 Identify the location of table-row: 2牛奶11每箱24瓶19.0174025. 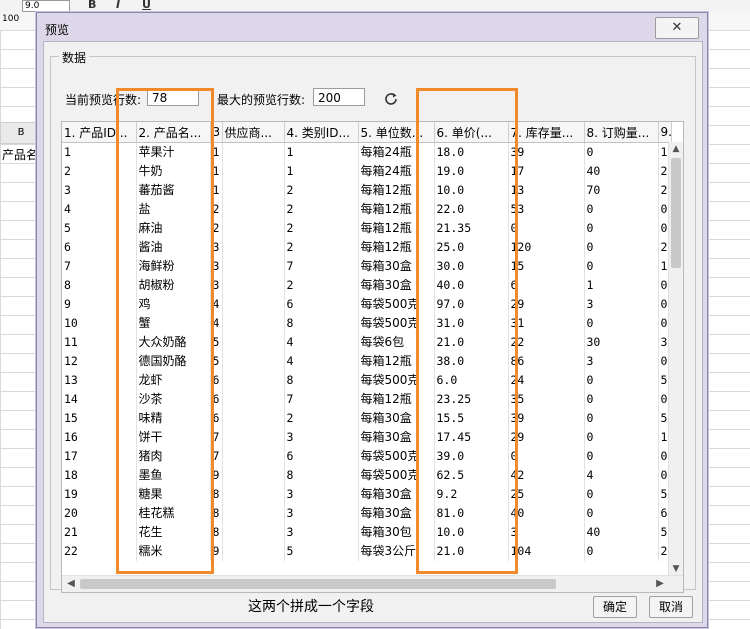
(367, 171).